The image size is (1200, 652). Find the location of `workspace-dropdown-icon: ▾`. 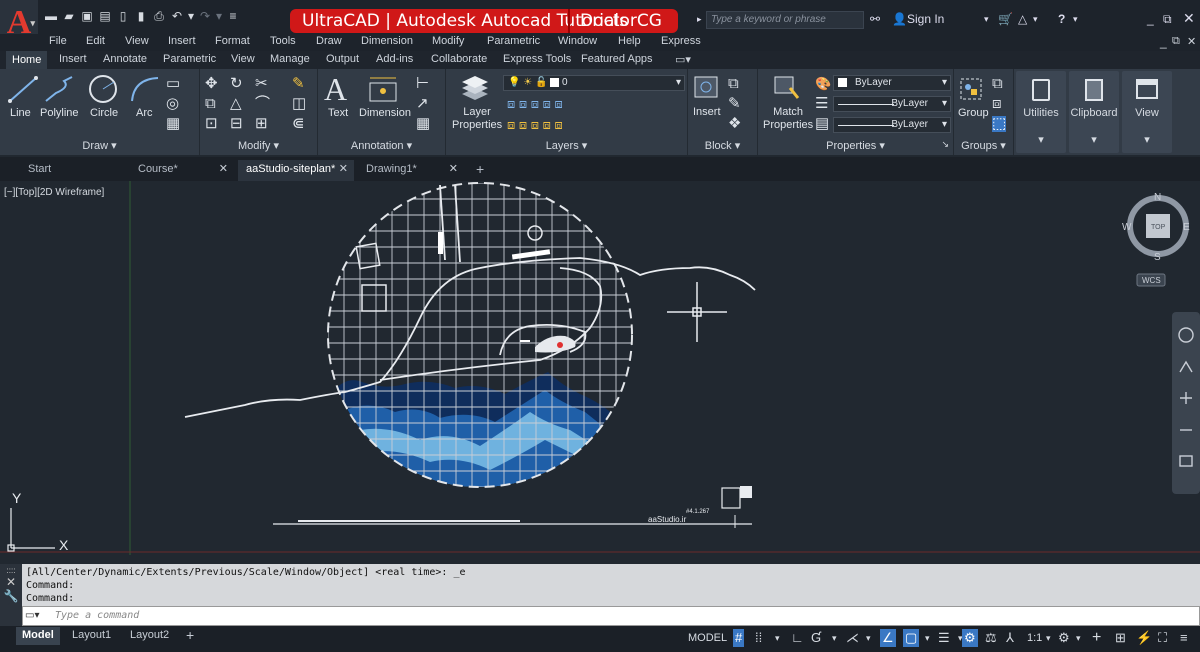

workspace-dropdown-icon: ▾ is located at coordinates (1078, 638).